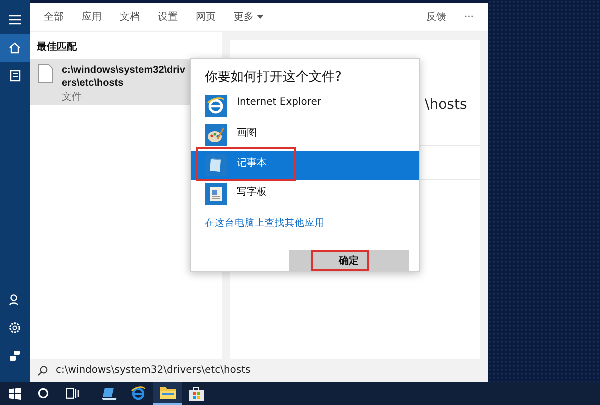  Describe the element at coordinates (57, 47) in the screenshot. I see `section-heading: 最佳匹配` at that location.